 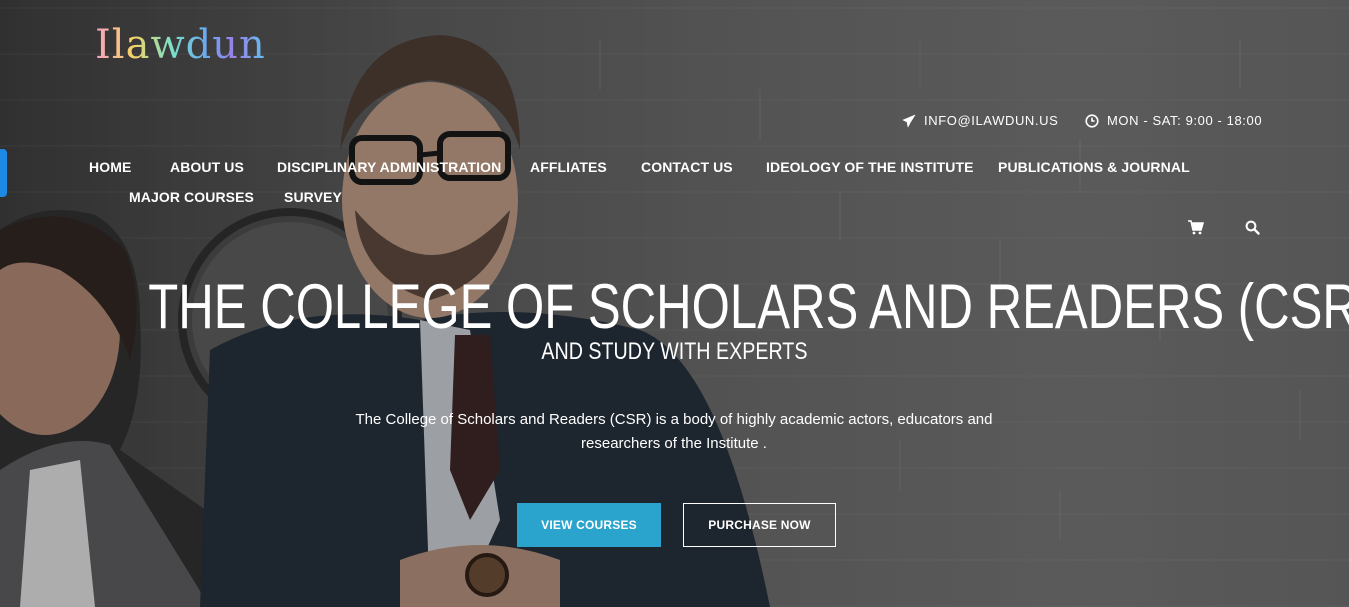 I want to click on nav-contact-us: CONTACT US, so click(x=687, y=167).